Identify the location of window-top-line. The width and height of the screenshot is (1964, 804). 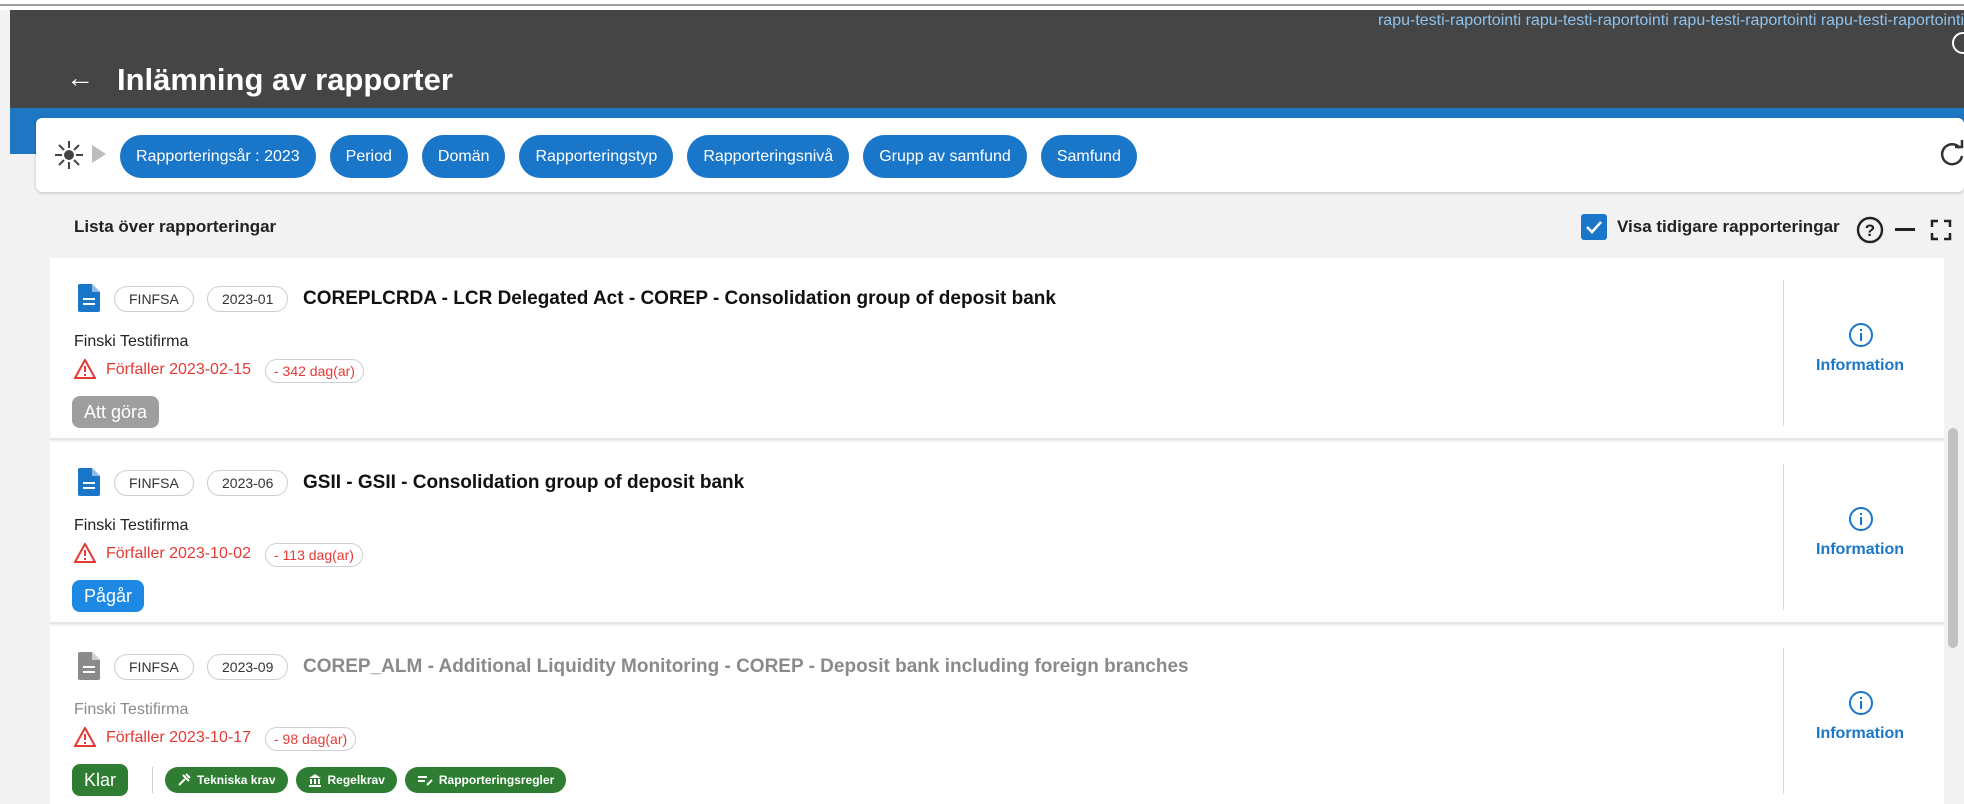
(982, 5).